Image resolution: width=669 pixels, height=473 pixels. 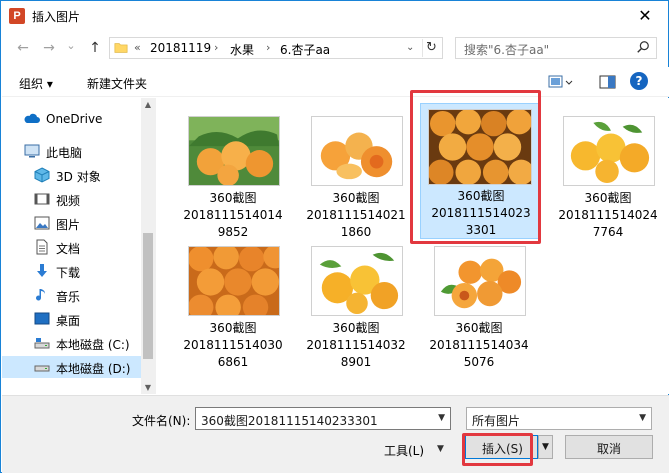 What do you see at coordinates (404, 450) in the screenshot?
I see `tools-menu: 工具(L)` at bounding box center [404, 450].